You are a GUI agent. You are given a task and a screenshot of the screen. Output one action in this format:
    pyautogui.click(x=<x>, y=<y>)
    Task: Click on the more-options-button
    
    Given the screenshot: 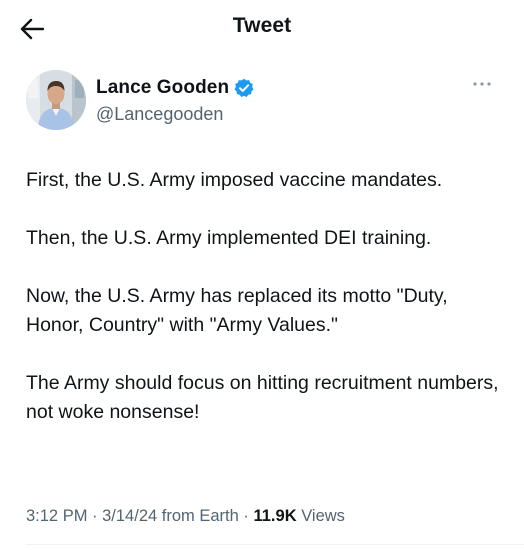 What is the action you would take?
    pyautogui.click(x=482, y=84)
    